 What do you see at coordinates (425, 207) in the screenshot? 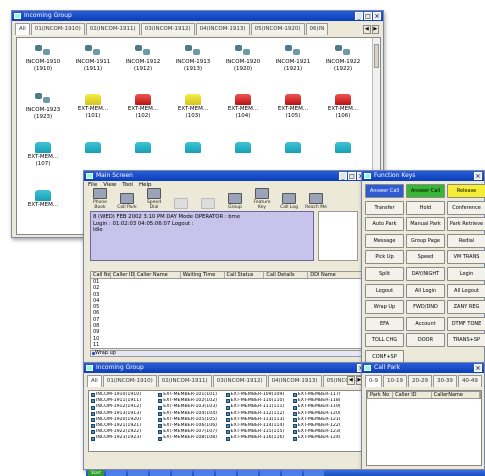
I see `function-key-hold: Hold` at bounding box center [425, 207].